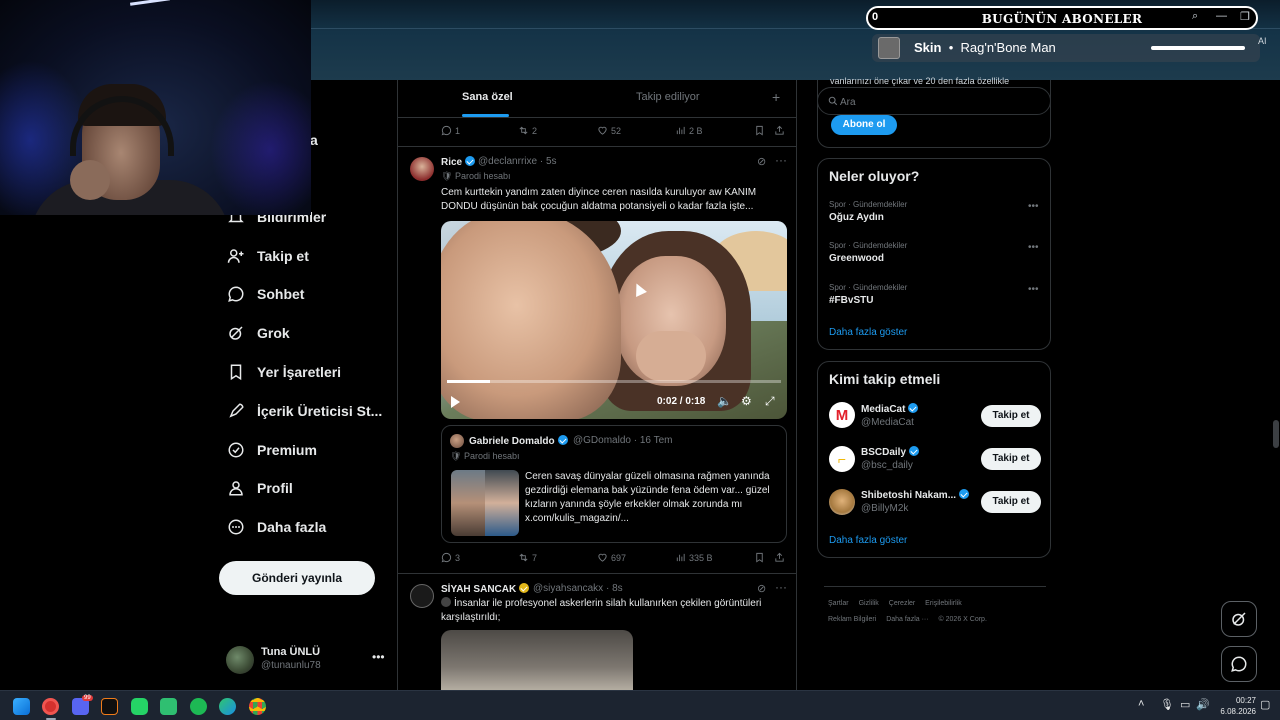 The width and height of the screenshot is (1280, 720). What do you see at coordinates (856, 258) in the screenshot?
I see `trend-name: Greenwood` at bounding box center [856, 258].